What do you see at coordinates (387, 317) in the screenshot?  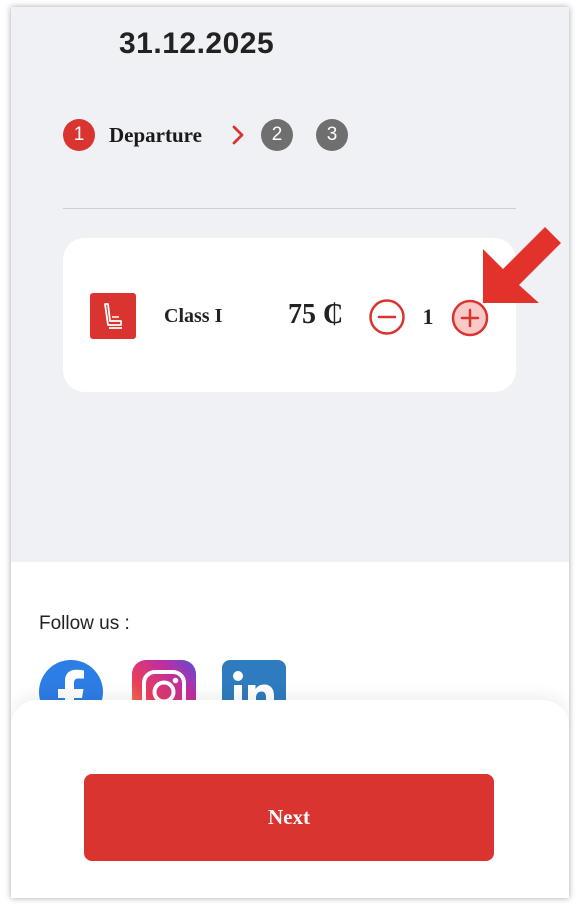 I see `decrease-quantity-button` at bounding box center [387, 317].